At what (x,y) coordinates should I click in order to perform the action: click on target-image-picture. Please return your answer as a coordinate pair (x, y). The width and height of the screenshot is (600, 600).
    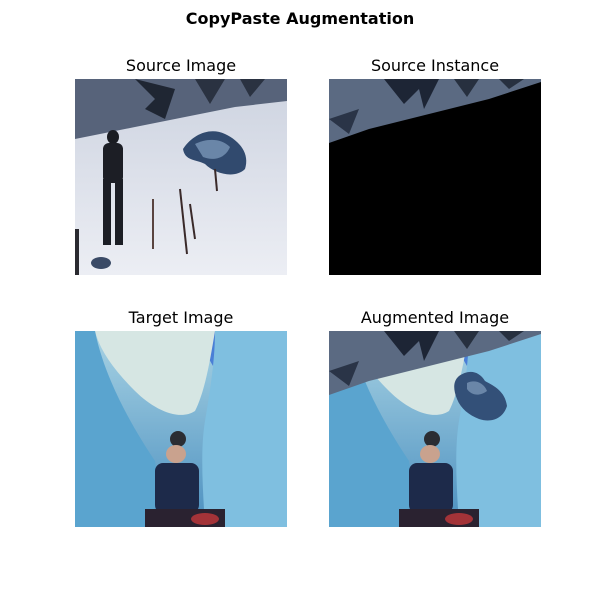
    Looking at the image, I should click on (181, 429).